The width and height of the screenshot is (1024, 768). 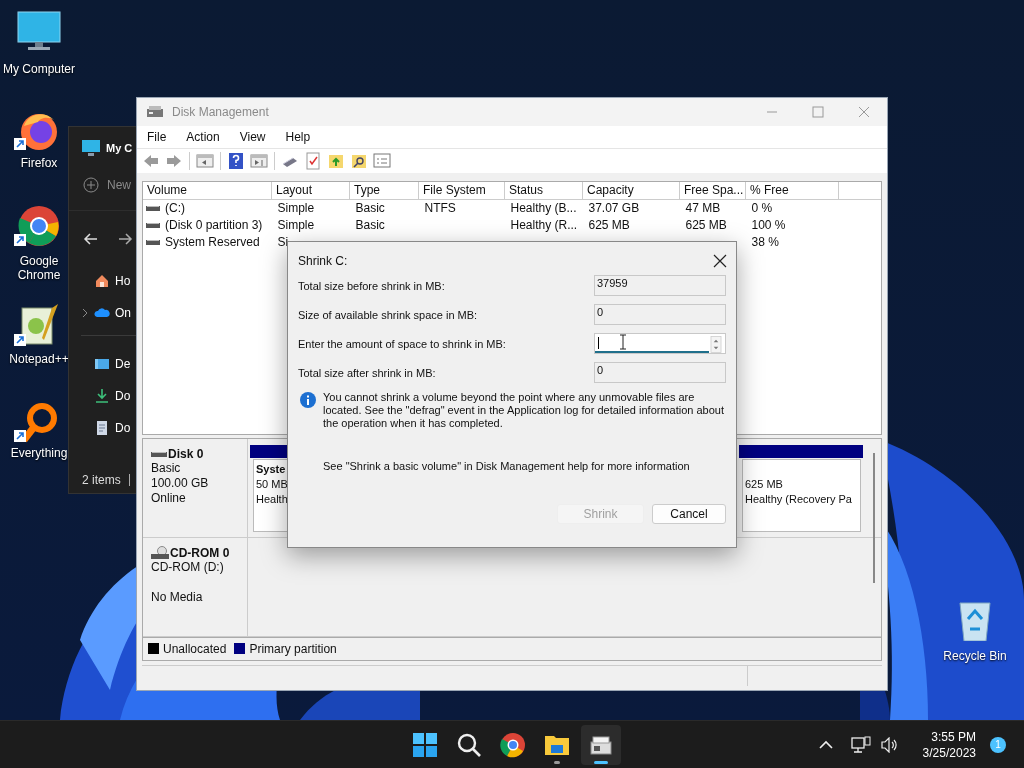 What do you see at coordinates (860, 745) in the screenshot?
I see `network-icon` at bounding box center [860, 745].